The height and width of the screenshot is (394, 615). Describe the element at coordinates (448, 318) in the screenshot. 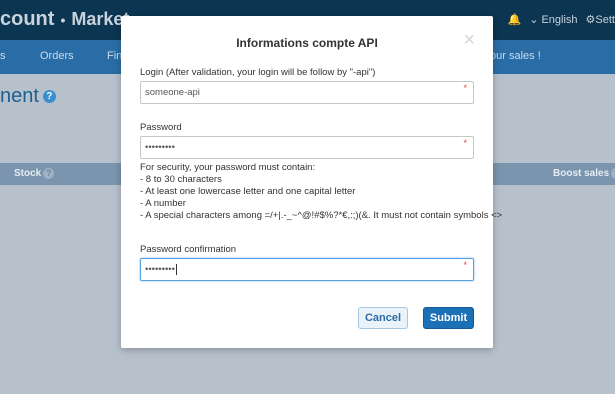

I see `submit-button: Submit` at that location.